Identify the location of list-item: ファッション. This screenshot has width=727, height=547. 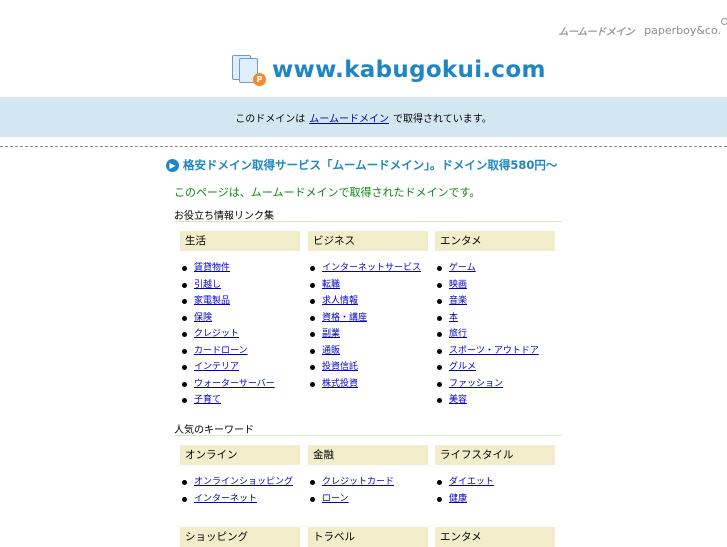
(496, 384).